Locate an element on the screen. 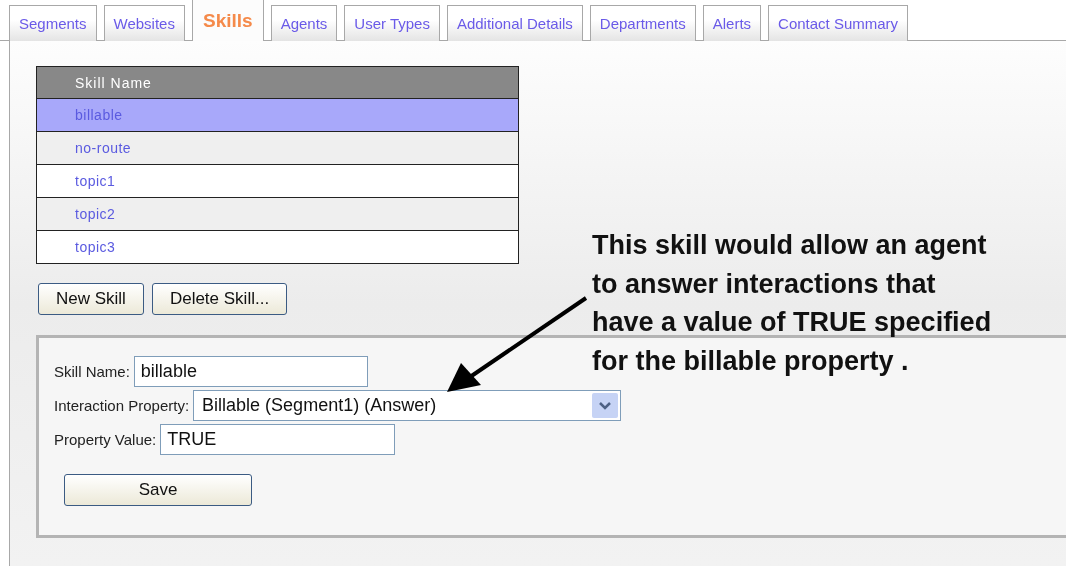 This screenshot has height=566, width=1066. tab: Segments is located at coordinates (53, 23).